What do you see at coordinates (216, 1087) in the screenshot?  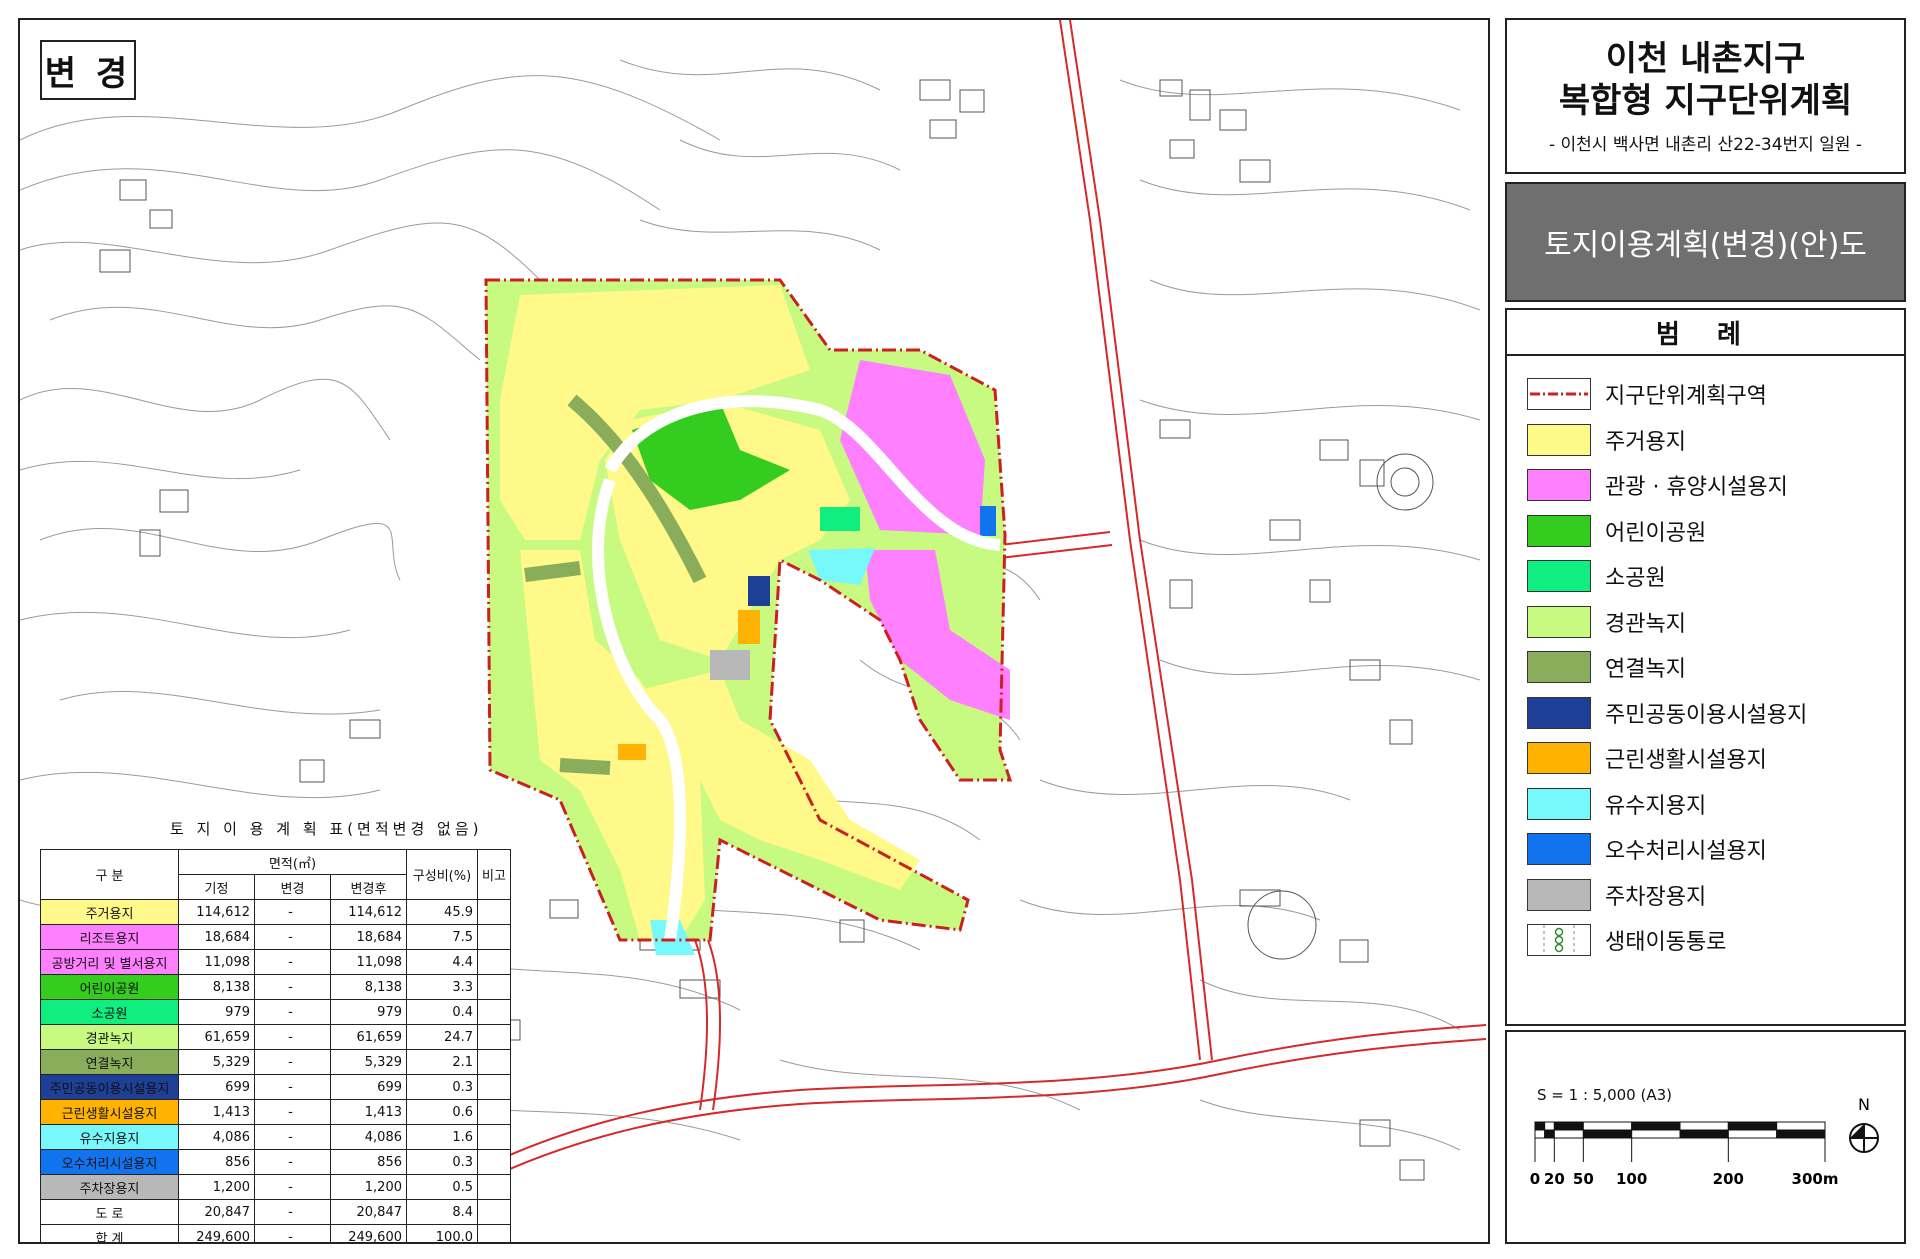 I see `row-existing: 699` at bounding box center [216, 1087].